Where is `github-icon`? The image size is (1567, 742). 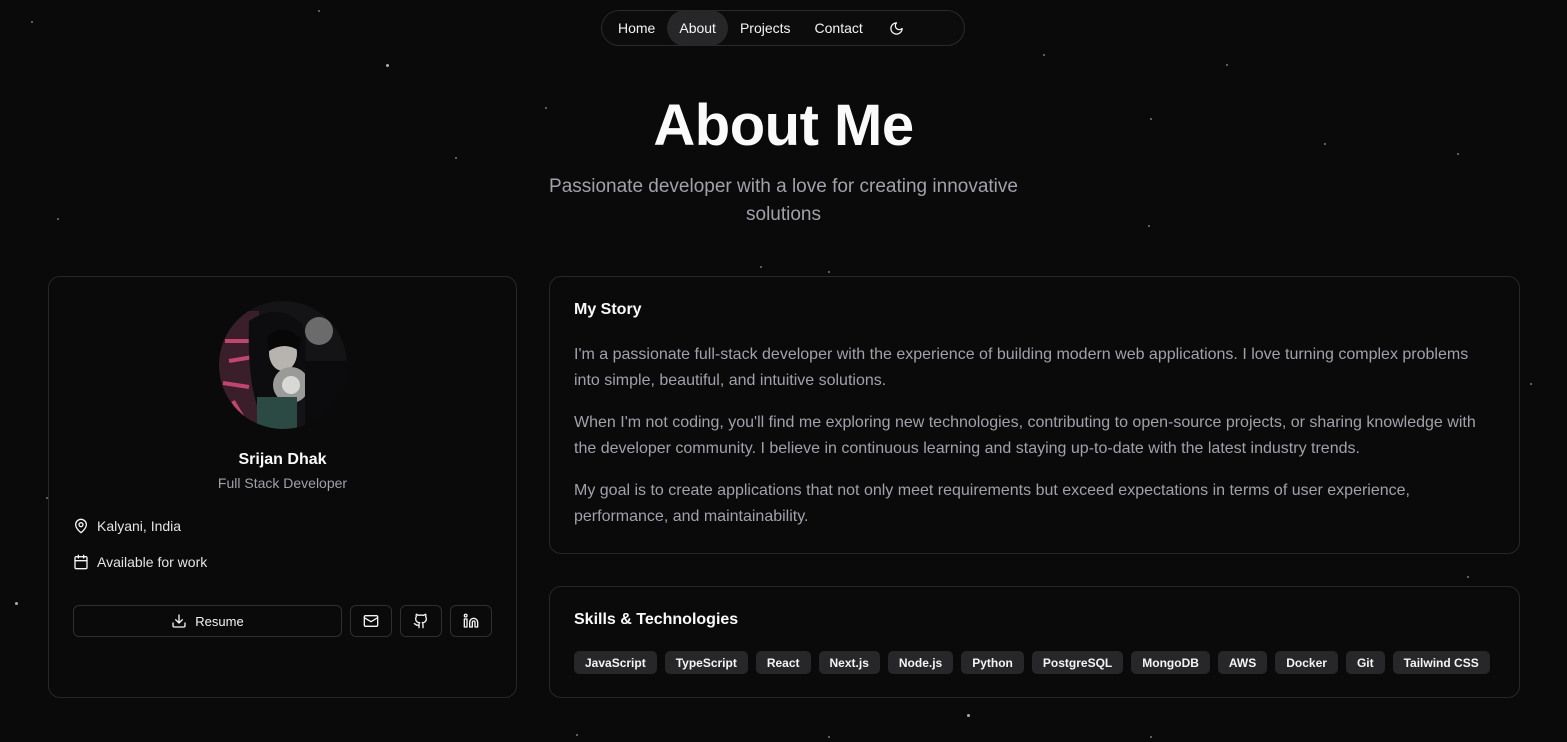
github-icon is located at coordinates (420, 621).